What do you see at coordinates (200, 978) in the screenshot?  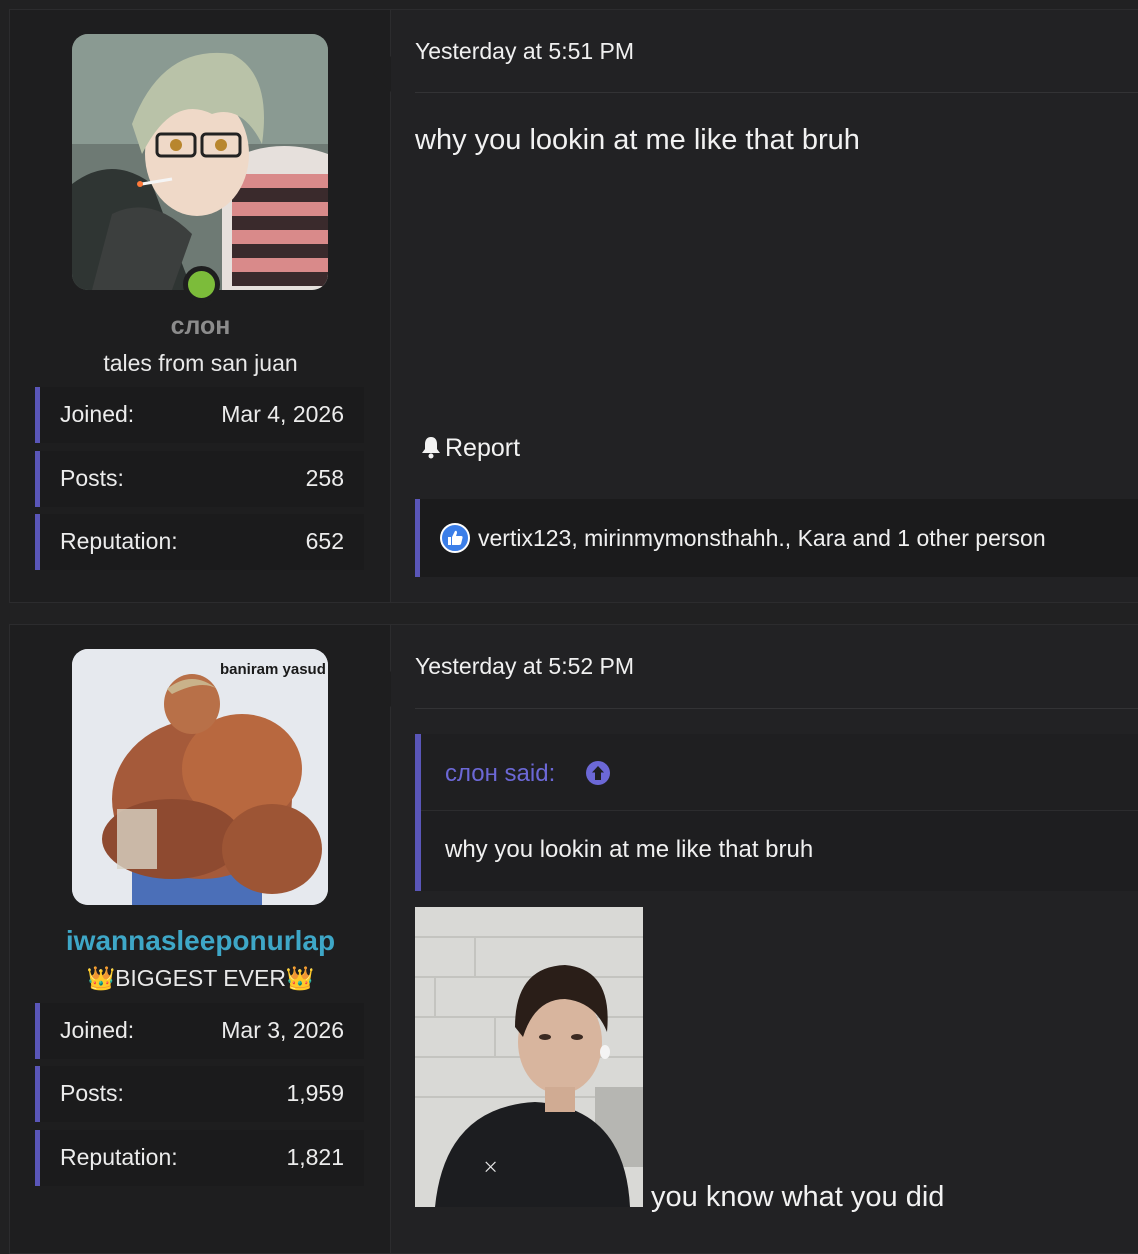 I see `user-title: 👑BIGGEST EVER👑` at bounding box center [200, 978].